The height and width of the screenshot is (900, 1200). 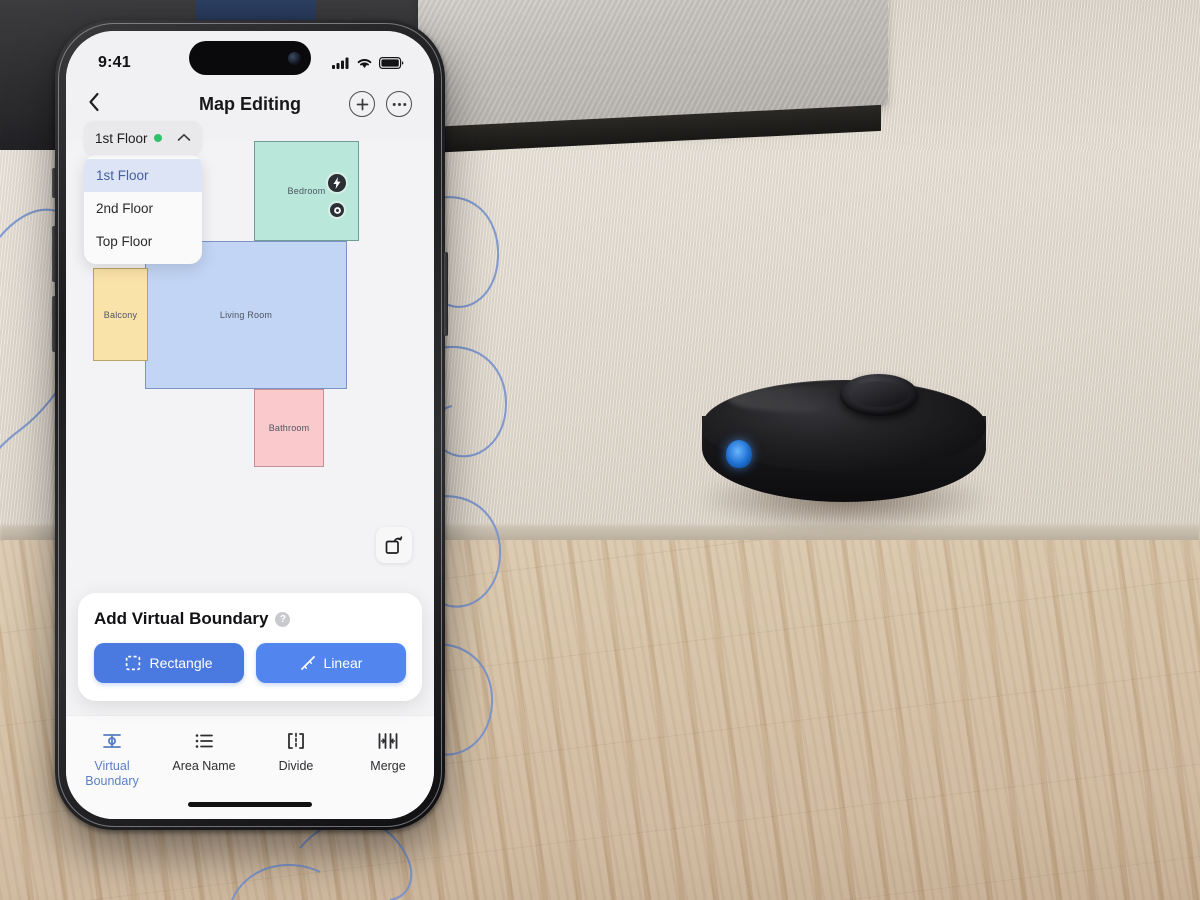 What do you see at coordinates (364, 63) in the screenshot?
I see `wifi-icon` at bounding box center [364, 63].